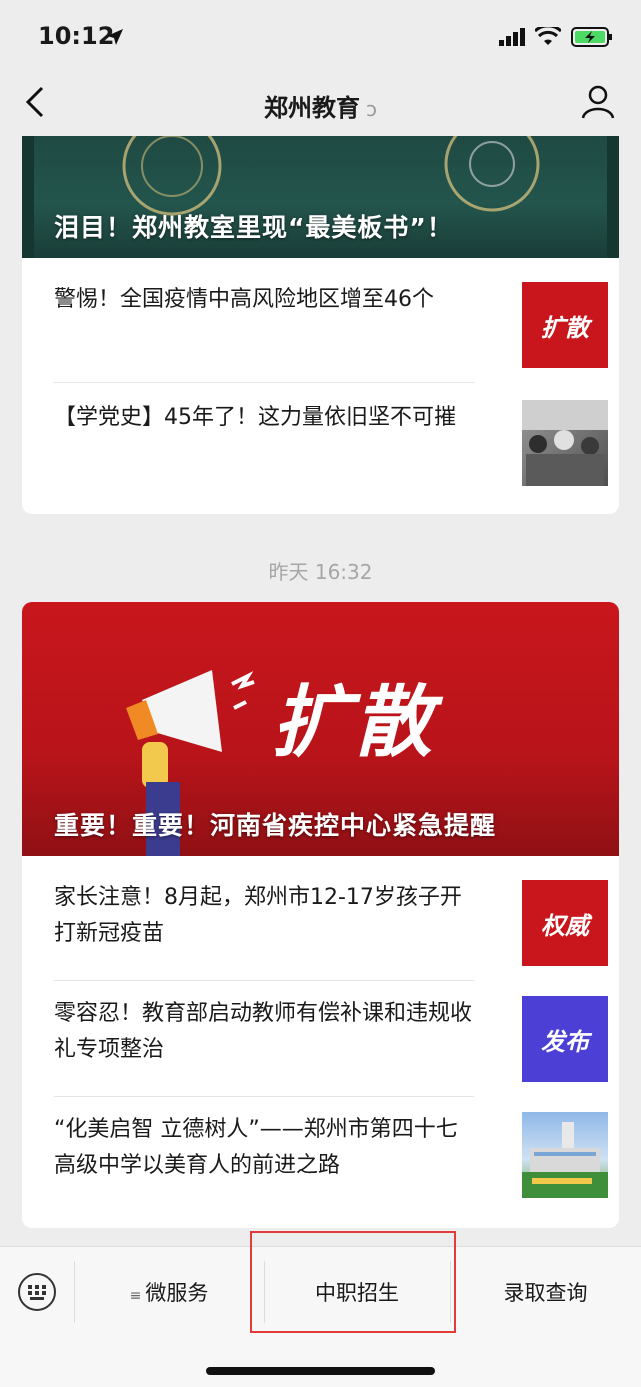  Describe the element at coordinates (598, 102) in the screenshot. I see `profile-icon` at that location.